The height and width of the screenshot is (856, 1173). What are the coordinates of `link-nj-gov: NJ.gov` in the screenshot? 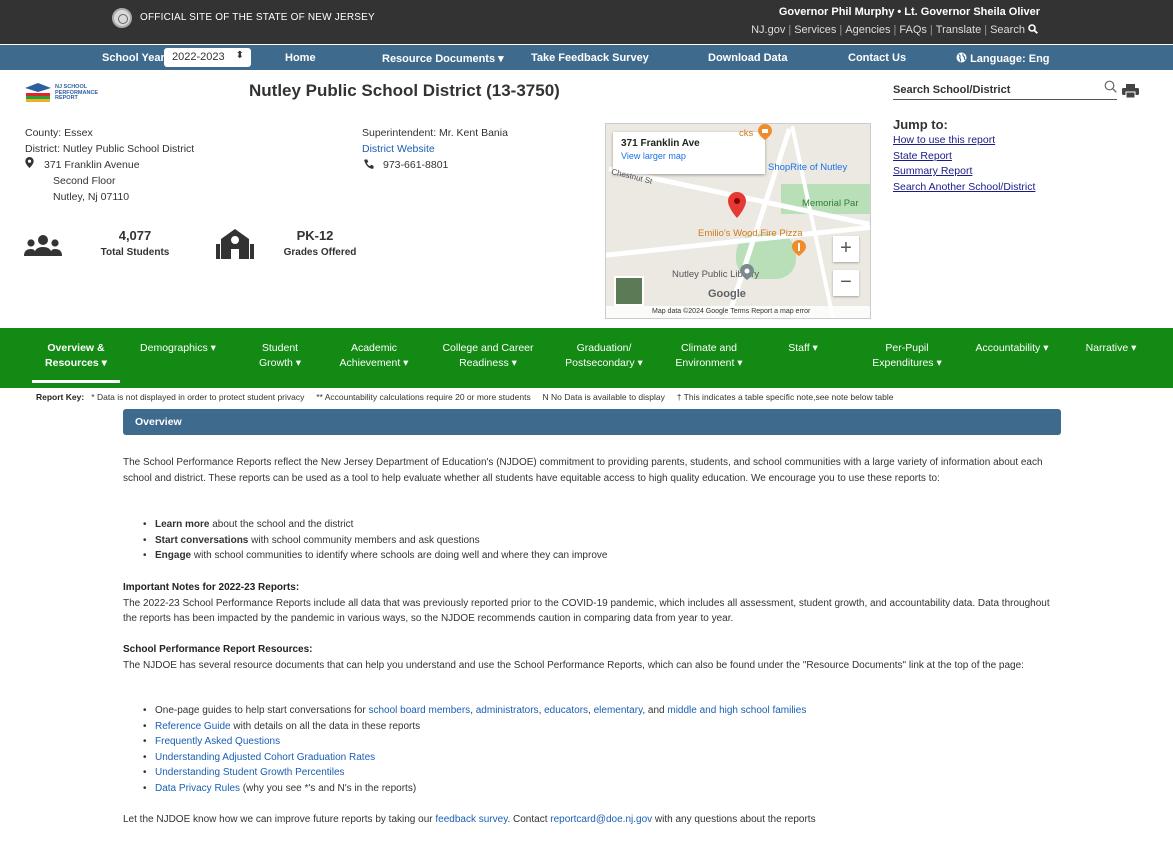 It's located at (768, 30).